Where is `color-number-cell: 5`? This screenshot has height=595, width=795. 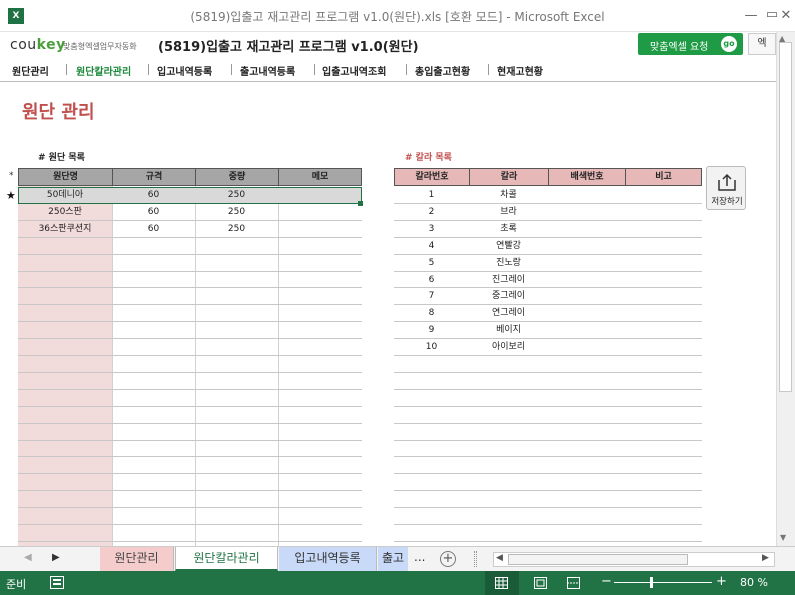 color-number-cell: 5 is located at coordinates (431, 263).